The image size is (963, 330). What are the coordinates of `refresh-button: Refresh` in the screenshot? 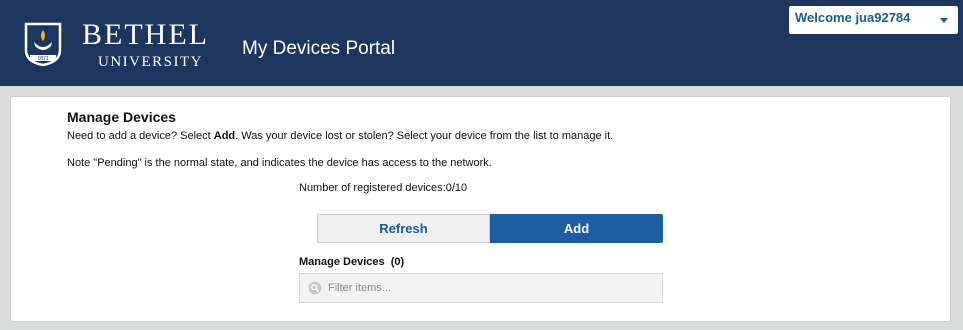 It's located at (403, 228).